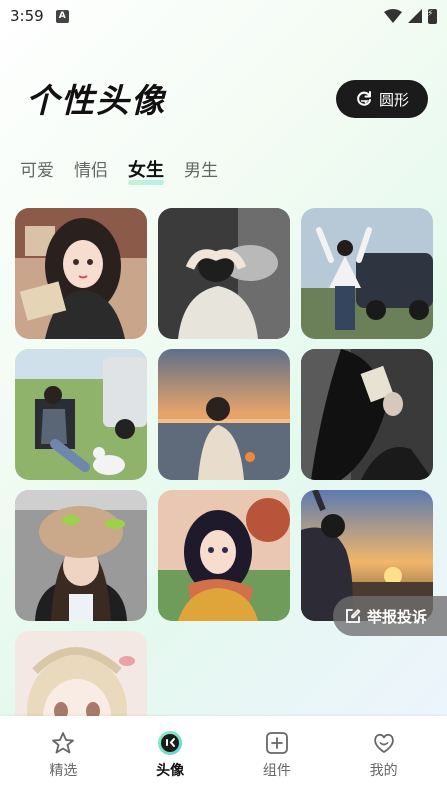  What do you see at coordinates (63, 743) in the screenshot?
I see `star-icon` at bounding box center [63, 743].